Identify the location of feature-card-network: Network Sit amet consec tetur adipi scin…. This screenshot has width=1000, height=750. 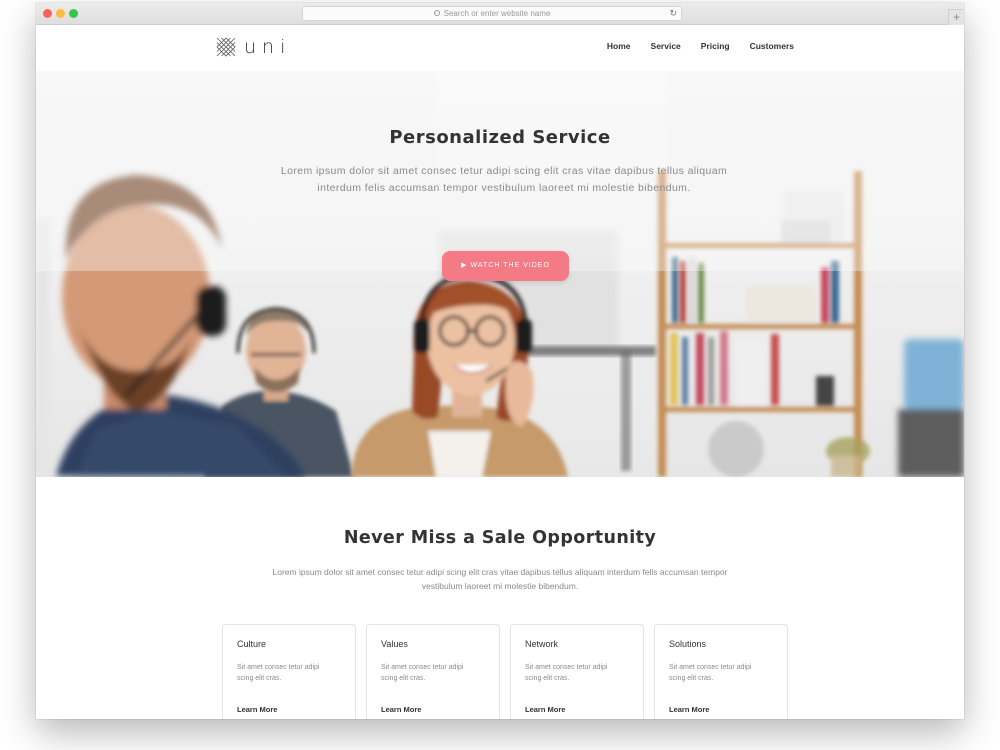
(577, 671).